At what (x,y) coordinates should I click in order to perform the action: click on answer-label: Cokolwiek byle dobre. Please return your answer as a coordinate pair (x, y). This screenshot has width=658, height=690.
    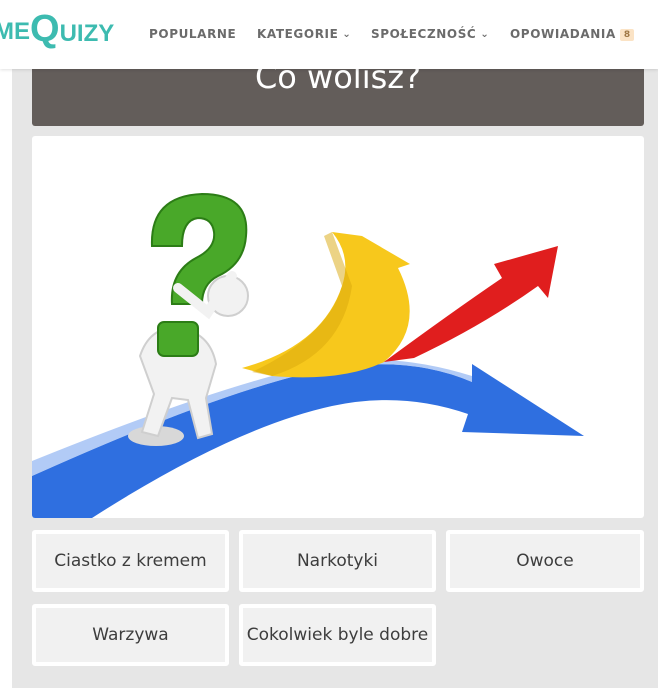
    Looking at the image, I should click on (337, 635).